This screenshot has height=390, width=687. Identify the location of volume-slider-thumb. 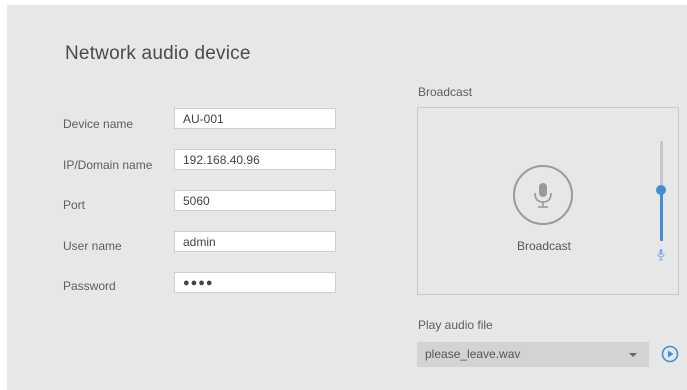
(661, 190).